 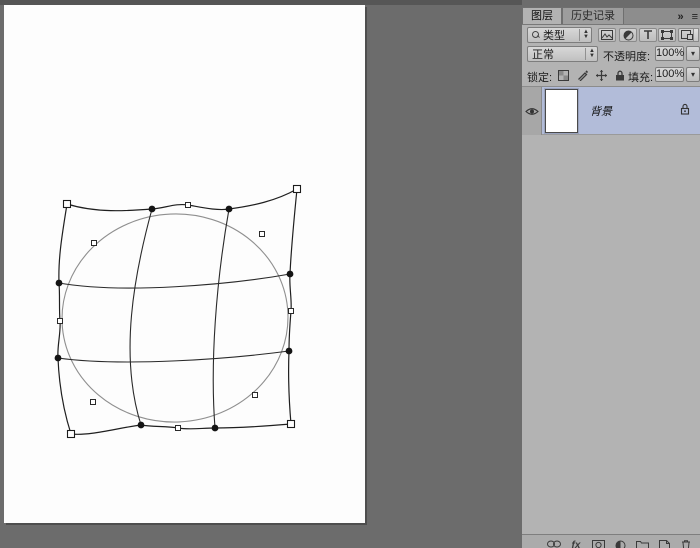 I want to click on blend-opacity-row: 正常 ▲ ▼ 不透明度: 100% ▾, so click(x=611, y=54).